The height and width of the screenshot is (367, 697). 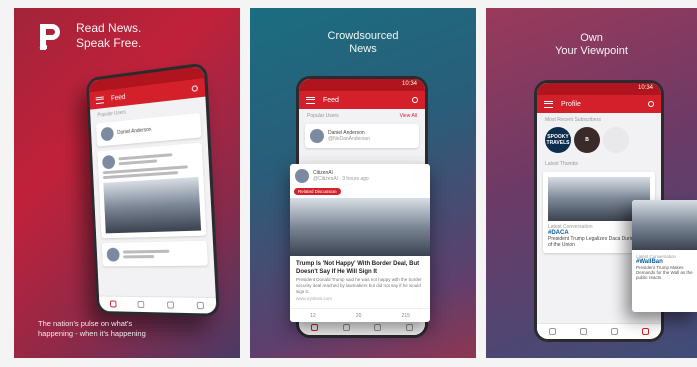 I want to click on post-actions: 12 20 215, so click(x=360, y=315).